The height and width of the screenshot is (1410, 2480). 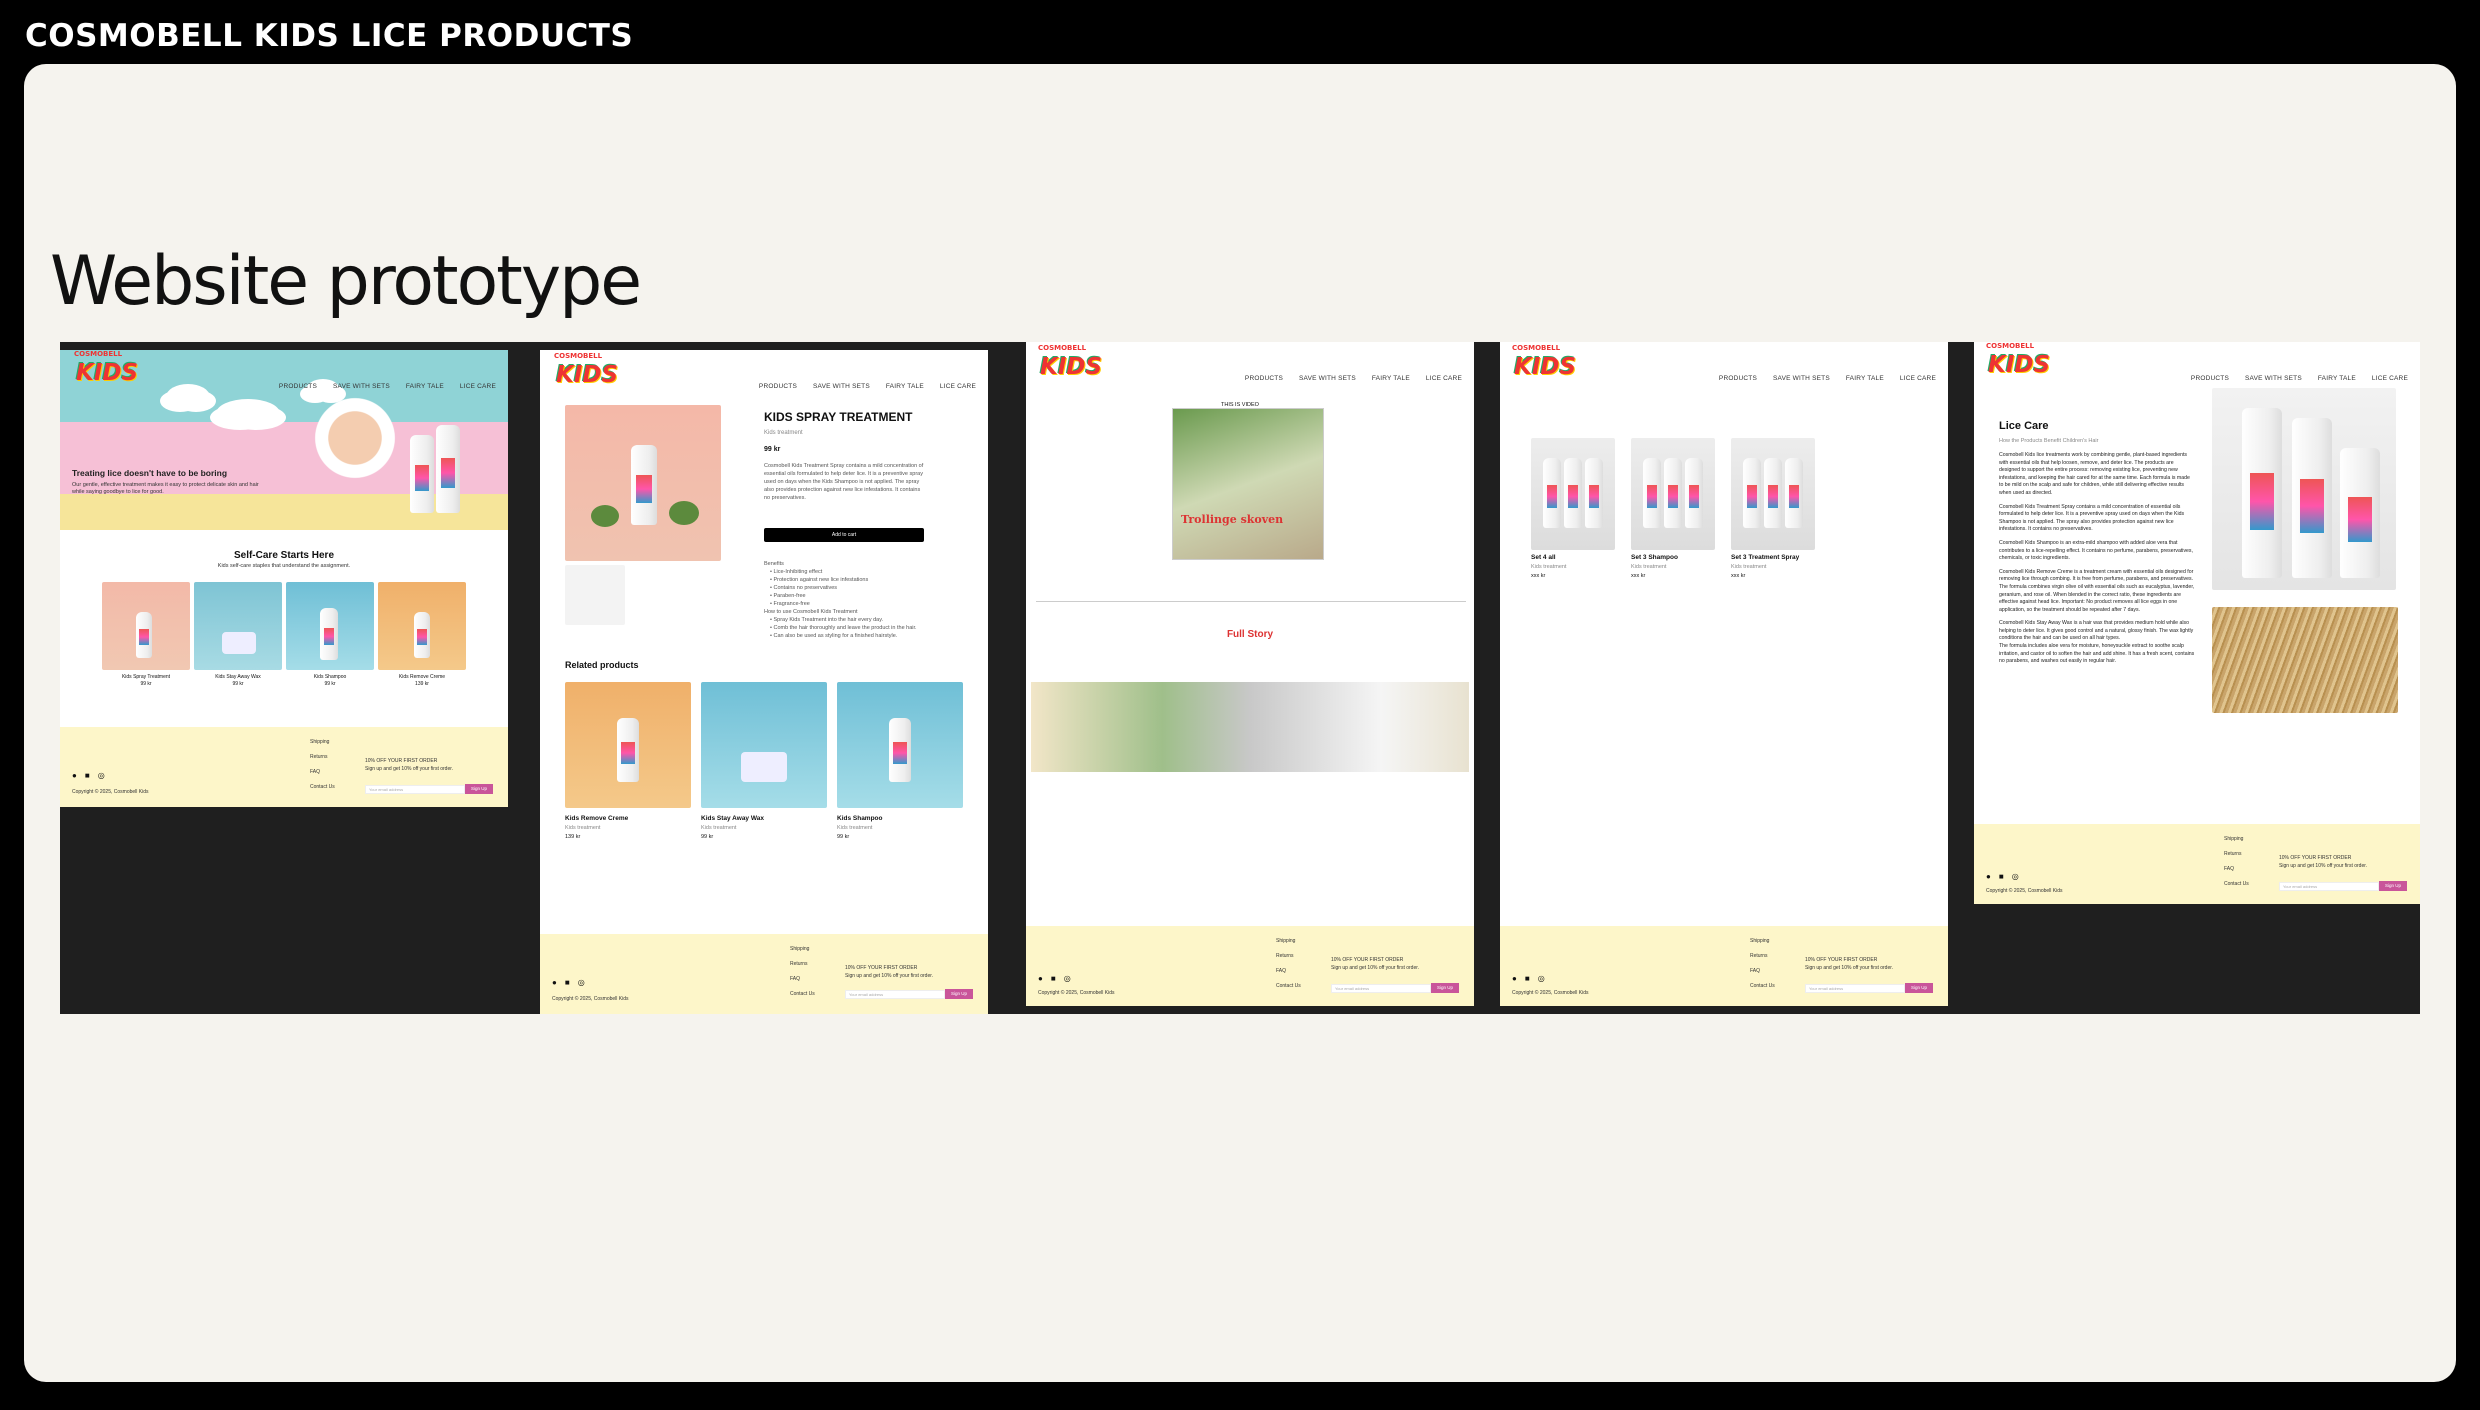 I want to click on product-card-shampoo, so click(x=330, y=626).